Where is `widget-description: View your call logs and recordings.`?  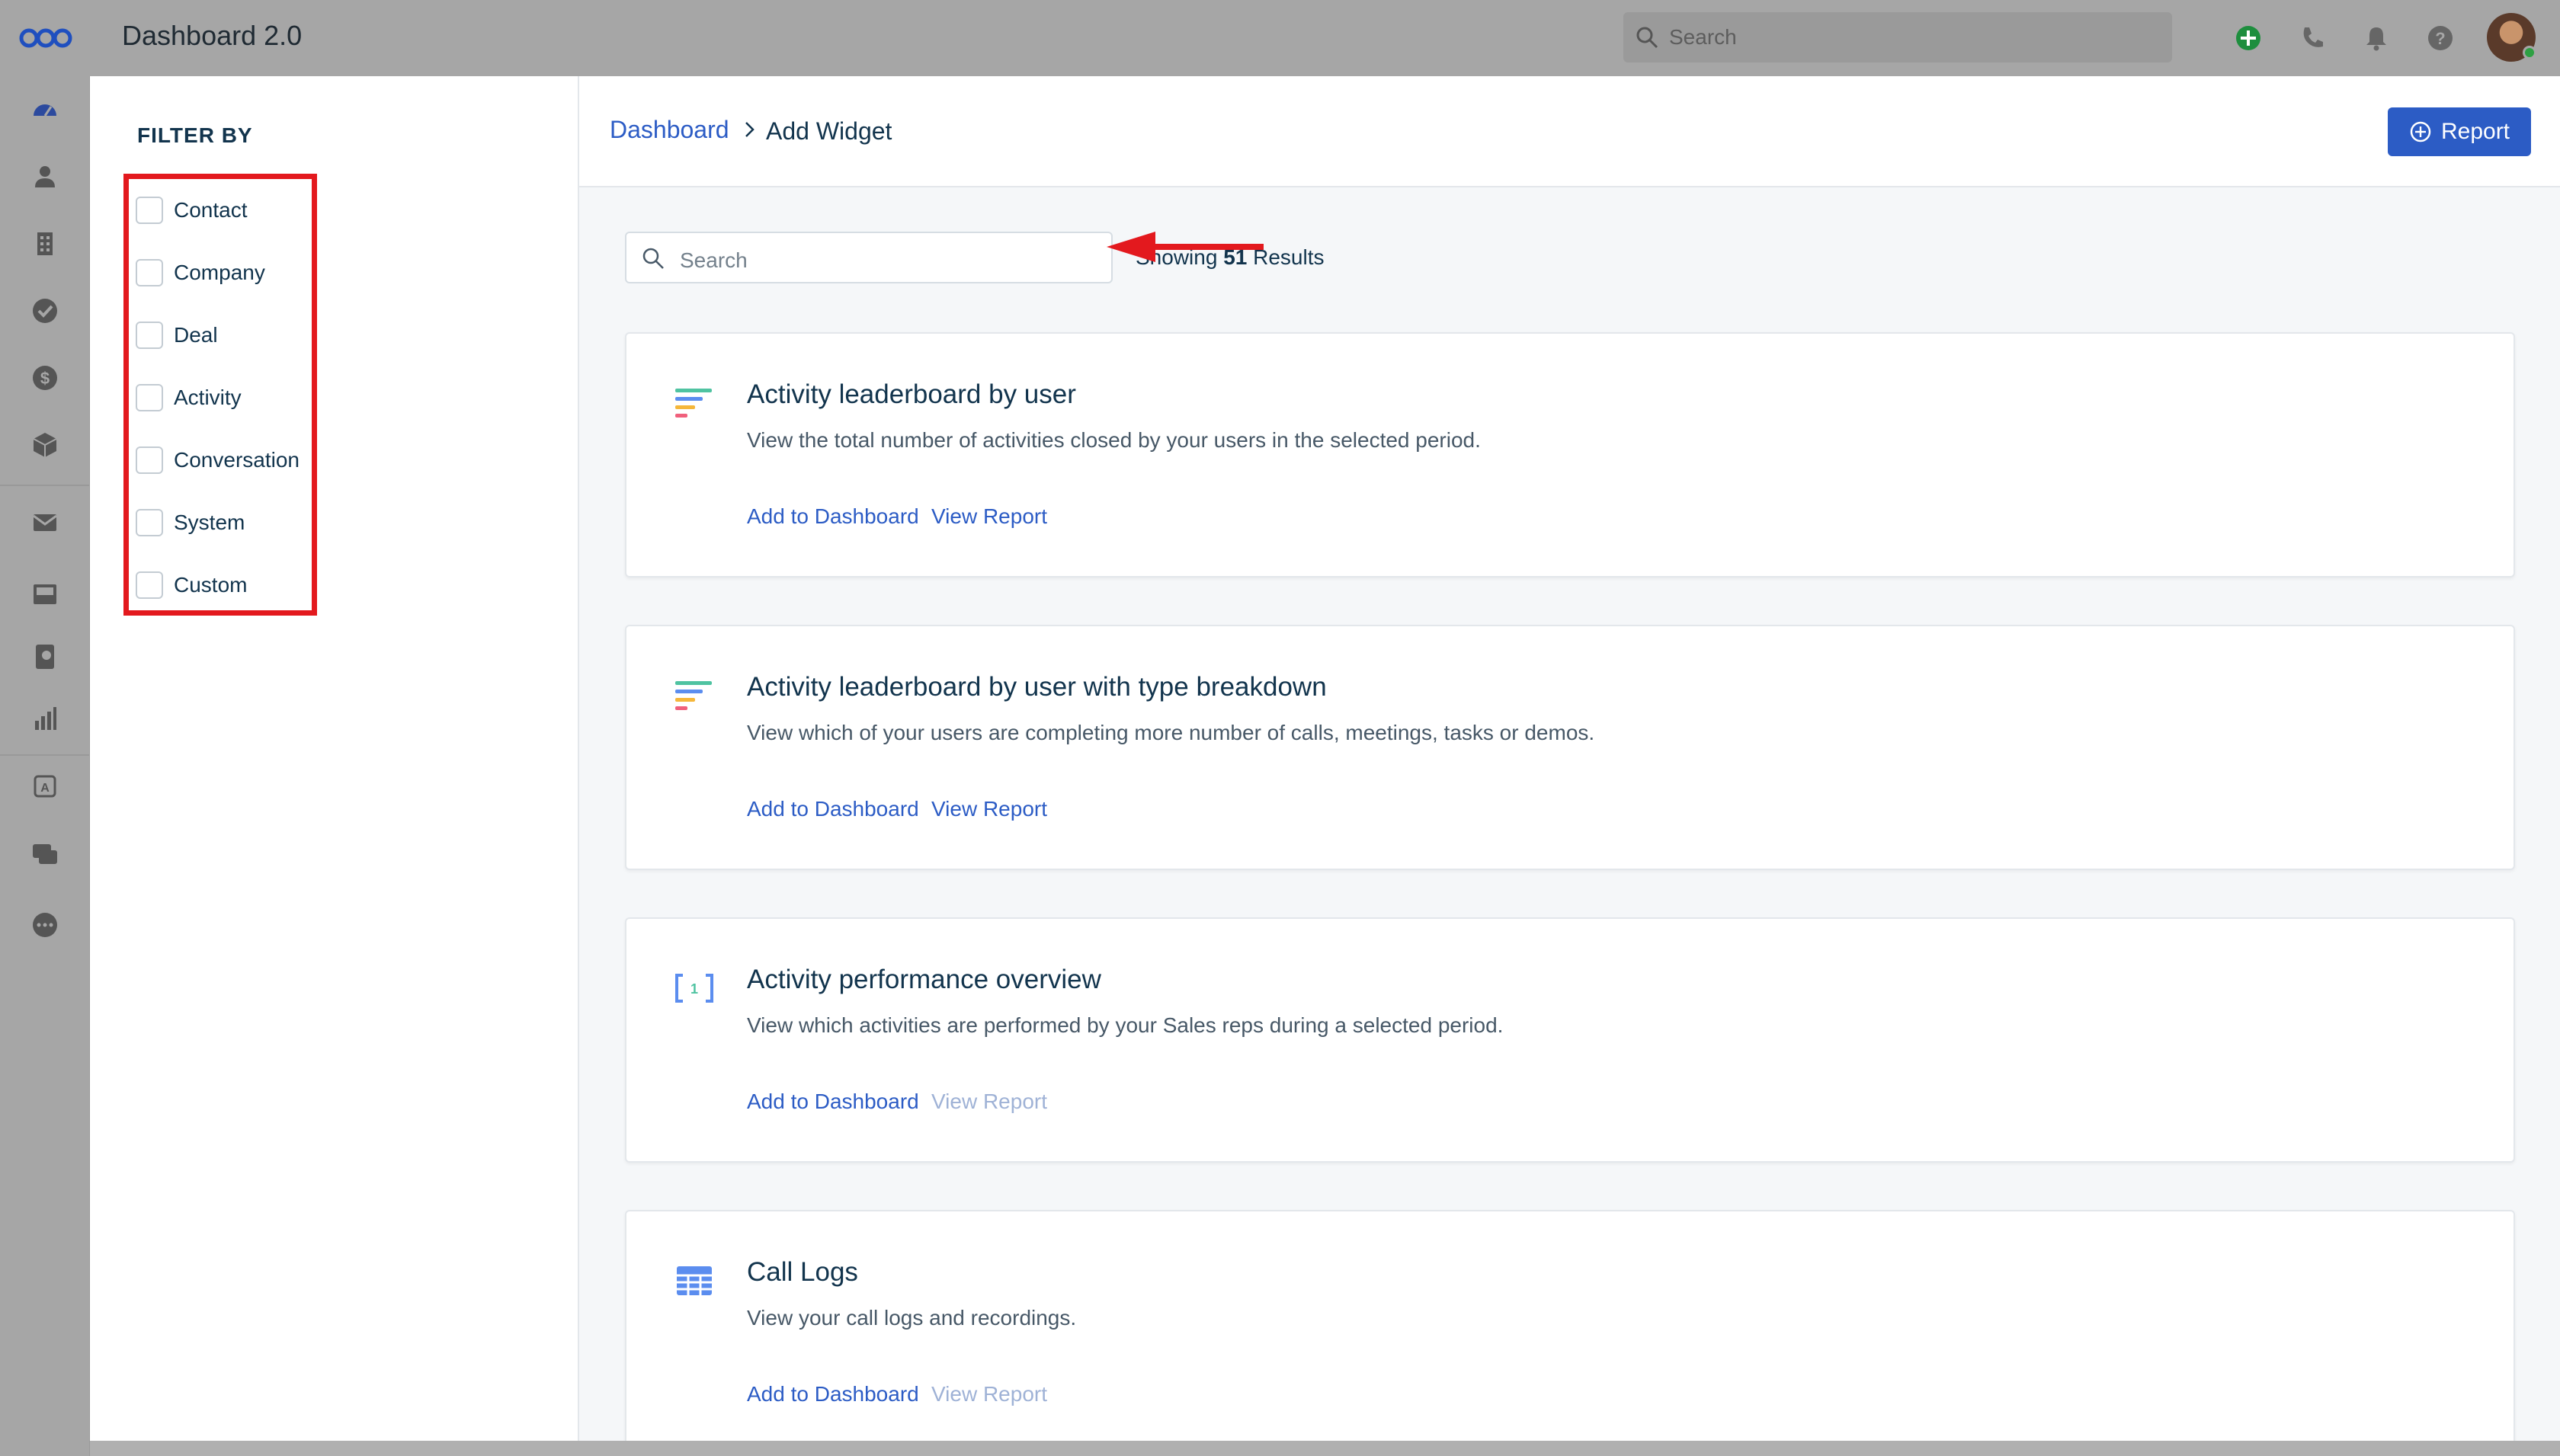
widget-description: View your call logs and recordings. is located at coordinates (912, 1318).